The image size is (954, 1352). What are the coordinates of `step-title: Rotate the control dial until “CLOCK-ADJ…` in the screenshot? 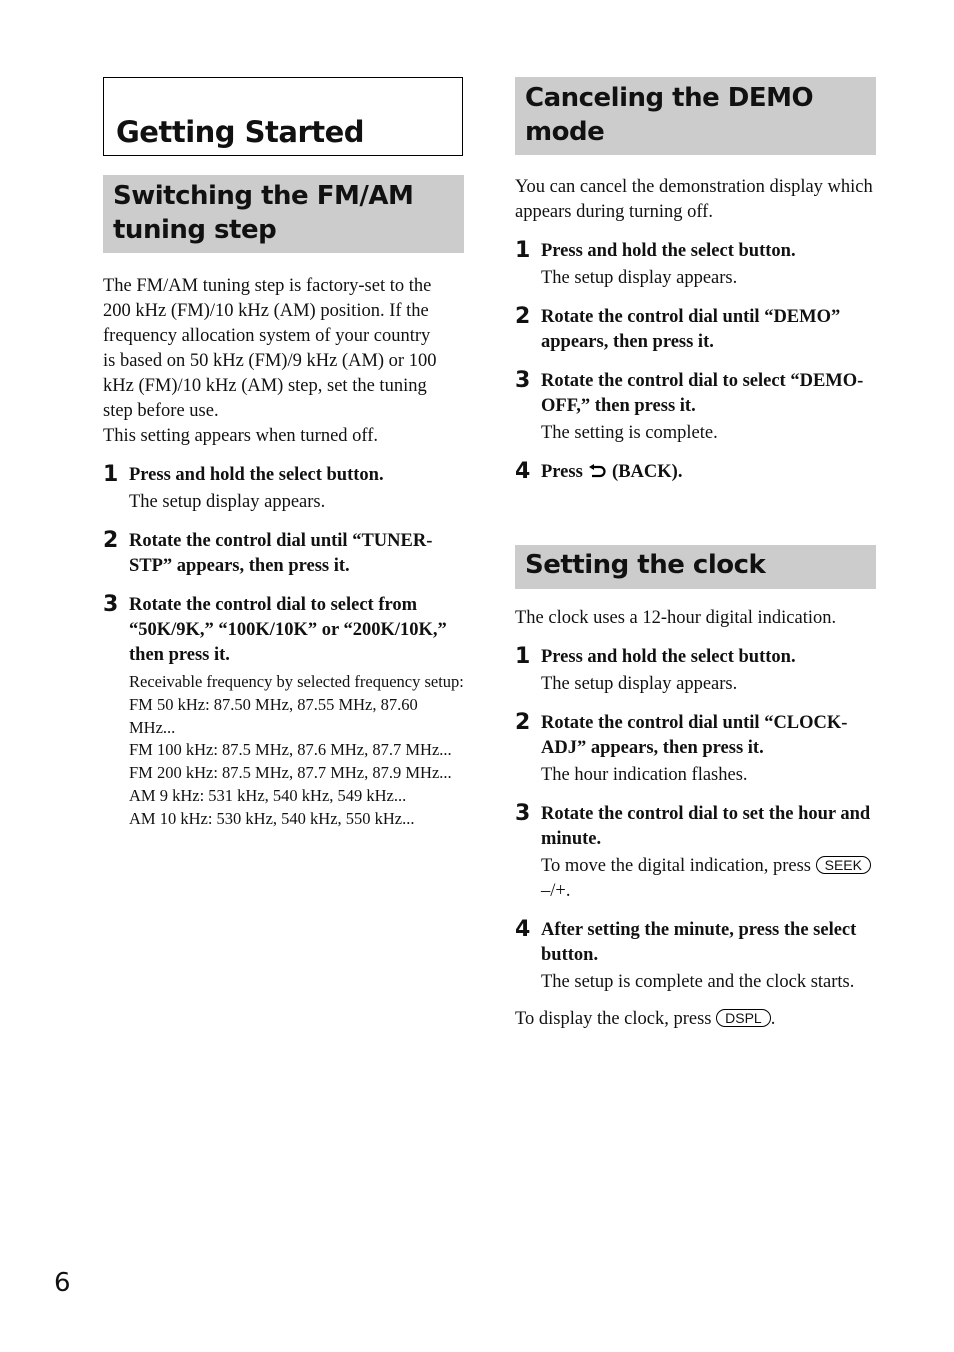 It's located at (694, 735).